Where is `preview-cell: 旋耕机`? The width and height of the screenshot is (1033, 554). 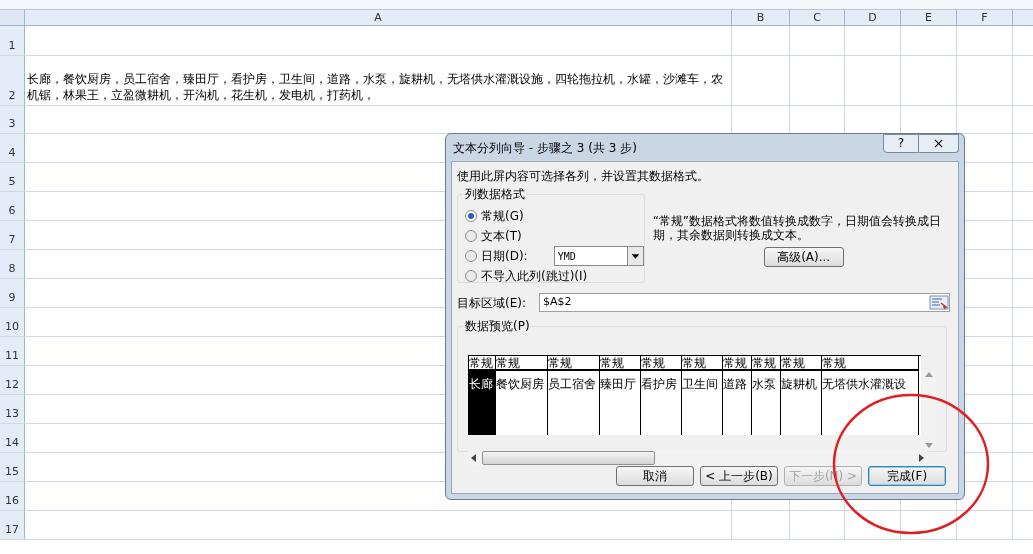
preview-cell: 旋耕机 is located at coordinates (799, 384).